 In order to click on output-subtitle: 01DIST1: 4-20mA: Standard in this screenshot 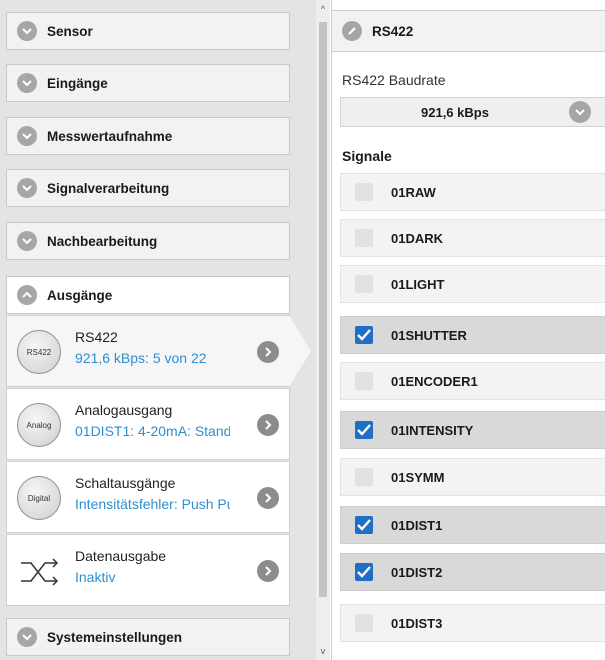, I will do `click(152, 431)`.